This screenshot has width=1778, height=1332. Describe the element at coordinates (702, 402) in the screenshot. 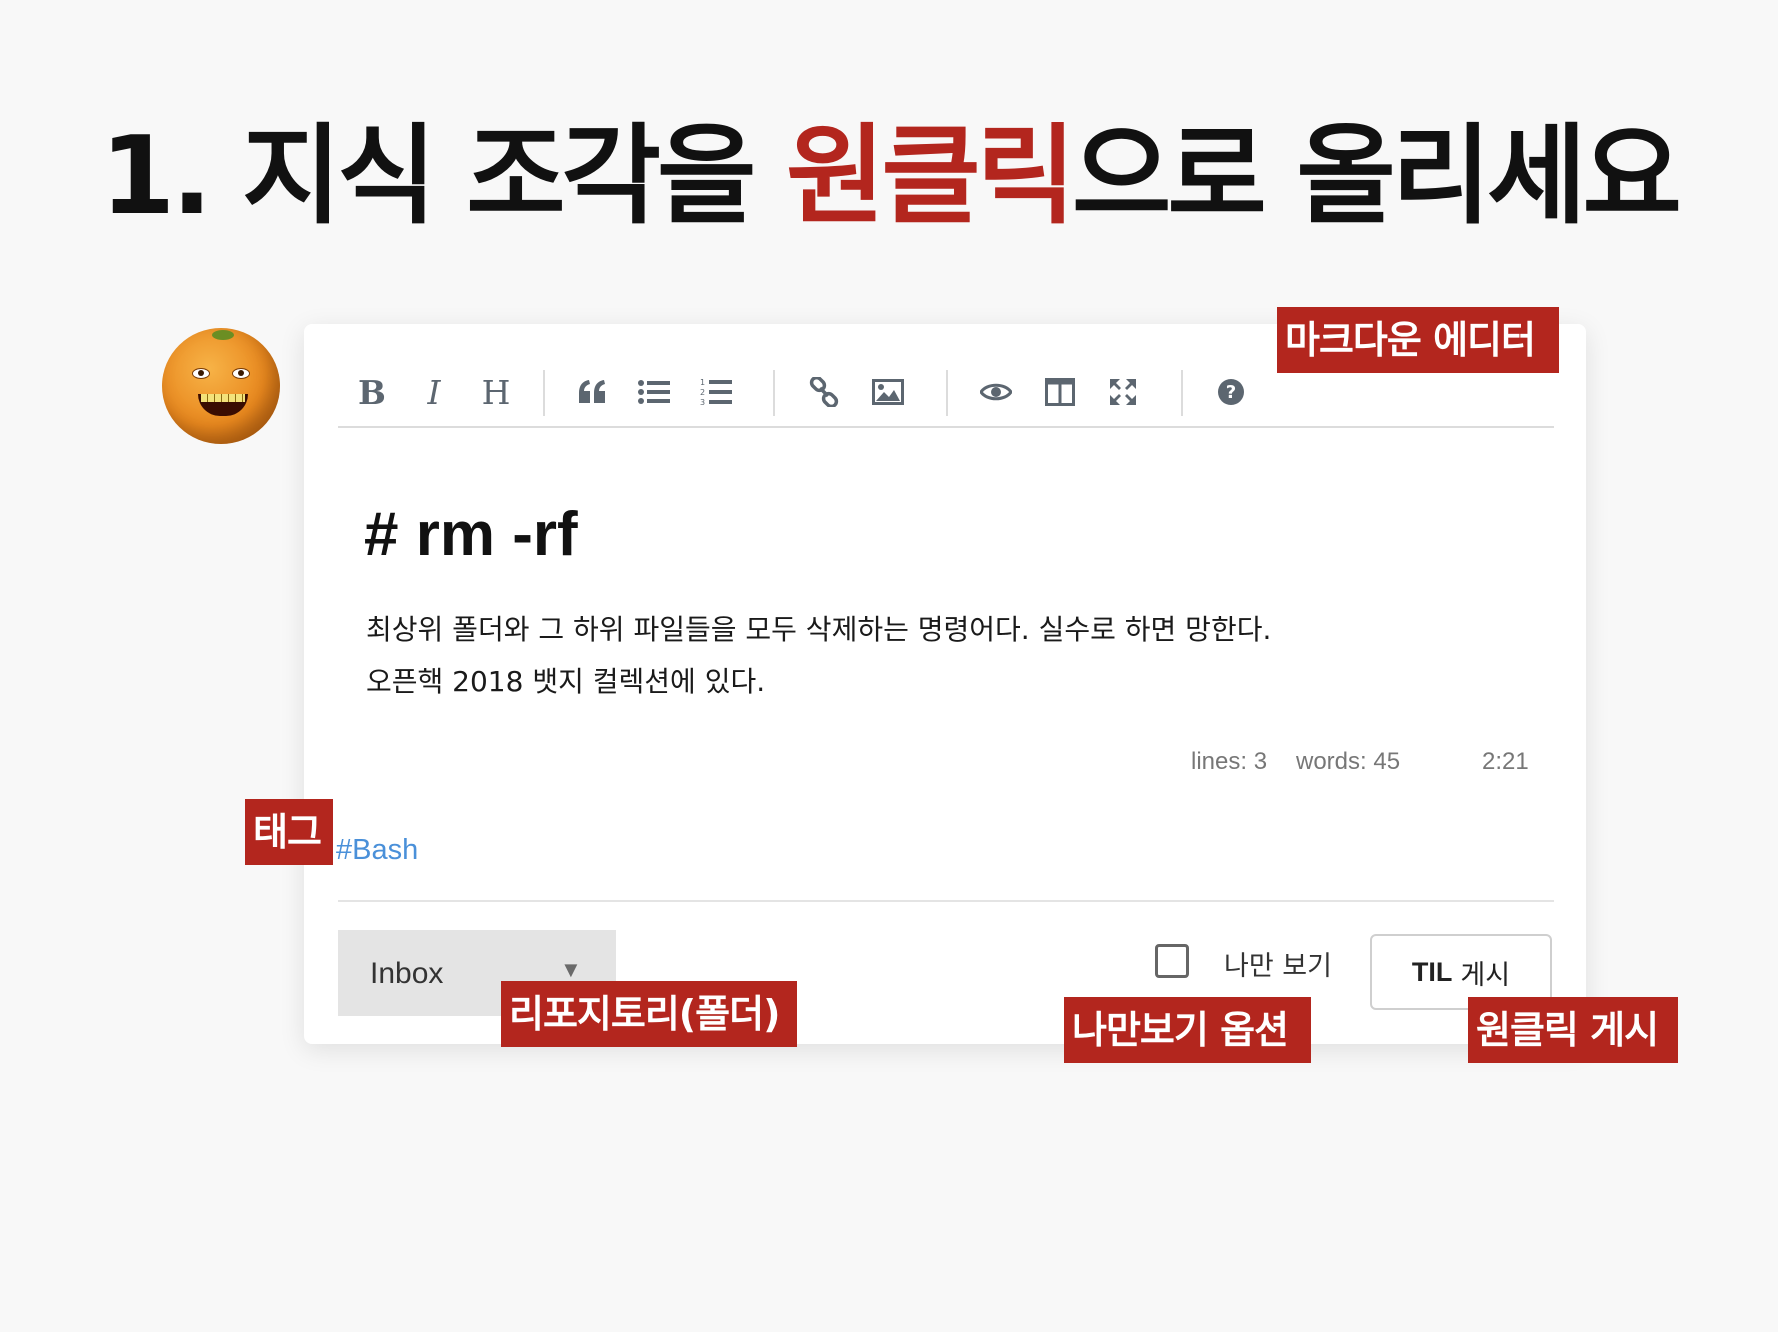

I see `svg-text: 3` at that location.